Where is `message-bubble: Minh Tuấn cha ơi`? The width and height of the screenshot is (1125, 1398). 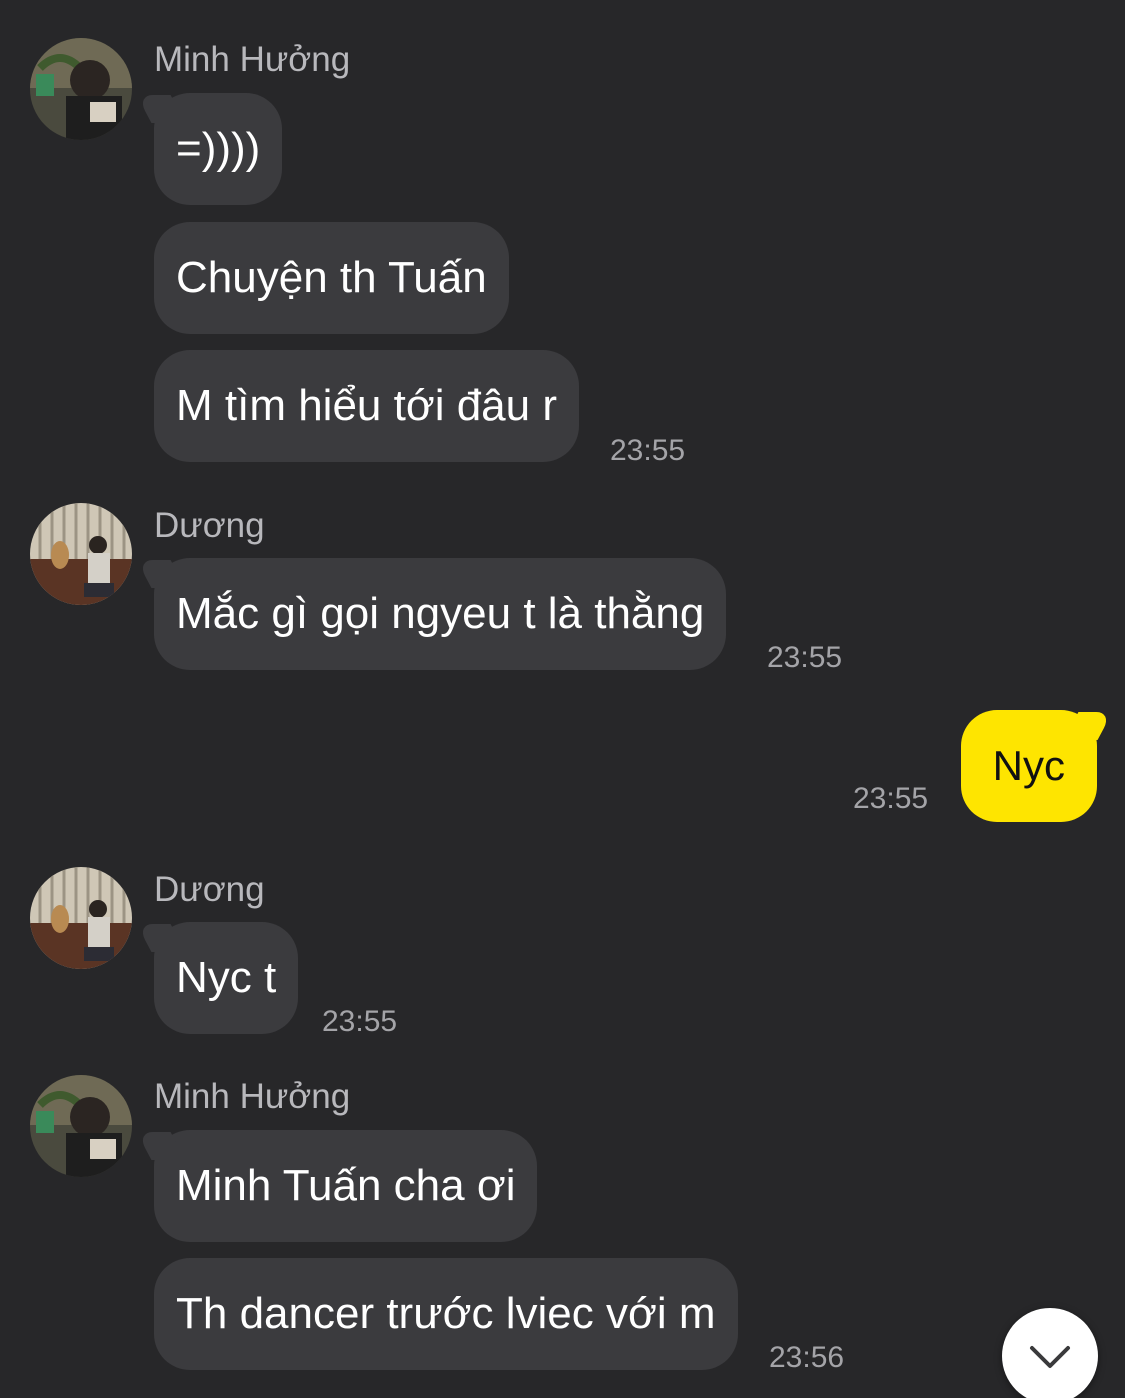 message-bubble: Minh Tuấn cha ơi is located at coordinates (346, 1186).